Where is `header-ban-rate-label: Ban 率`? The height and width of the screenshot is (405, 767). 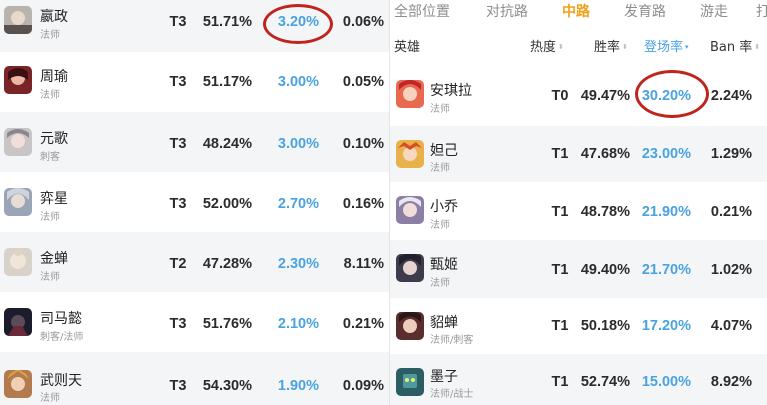 header-ban-rate-label: Ban 率 is located at coordinates (731, 47).